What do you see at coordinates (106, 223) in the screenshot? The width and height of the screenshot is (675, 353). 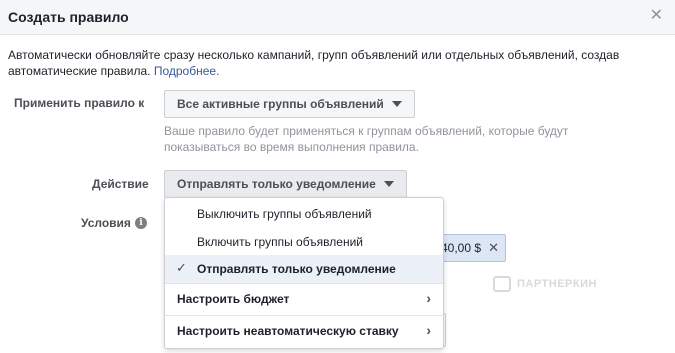 I see `conditions-label-text: Условия` at bounding box center [106, 223].